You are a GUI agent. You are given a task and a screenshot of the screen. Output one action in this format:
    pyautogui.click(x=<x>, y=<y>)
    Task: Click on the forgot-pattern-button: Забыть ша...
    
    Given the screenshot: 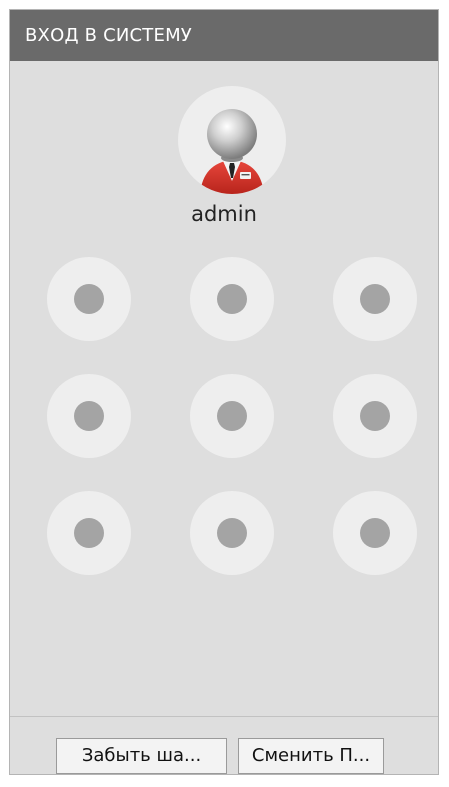 What is the action you would take?
    pyautogui.click(x=141, y=756)
    